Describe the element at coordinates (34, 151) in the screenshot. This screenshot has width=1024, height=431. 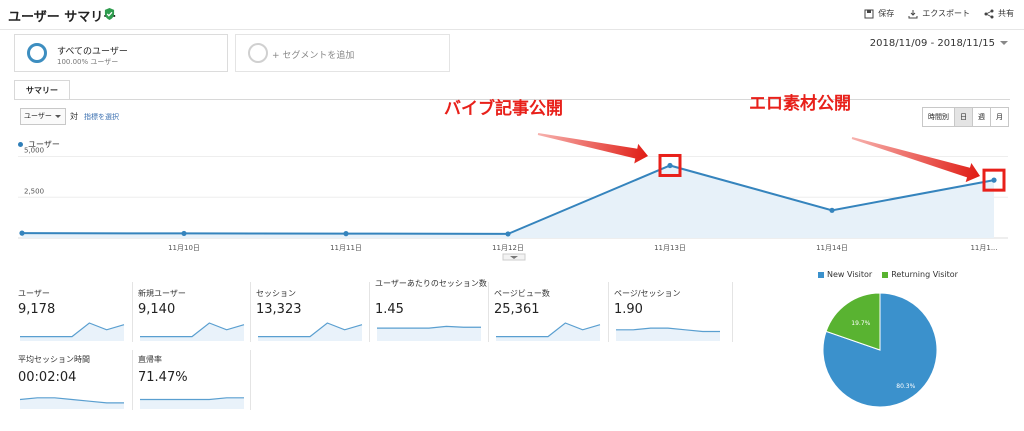
I see `y-tick-label: 5,000` at that location.